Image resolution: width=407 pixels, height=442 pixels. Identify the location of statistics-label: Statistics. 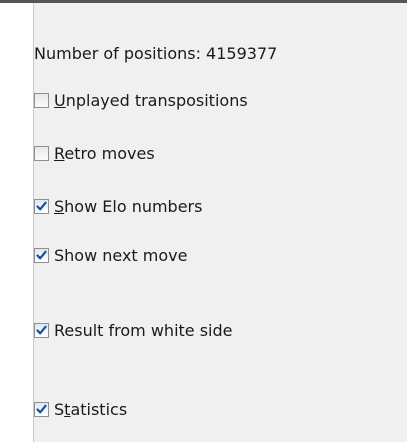
(91, 409).